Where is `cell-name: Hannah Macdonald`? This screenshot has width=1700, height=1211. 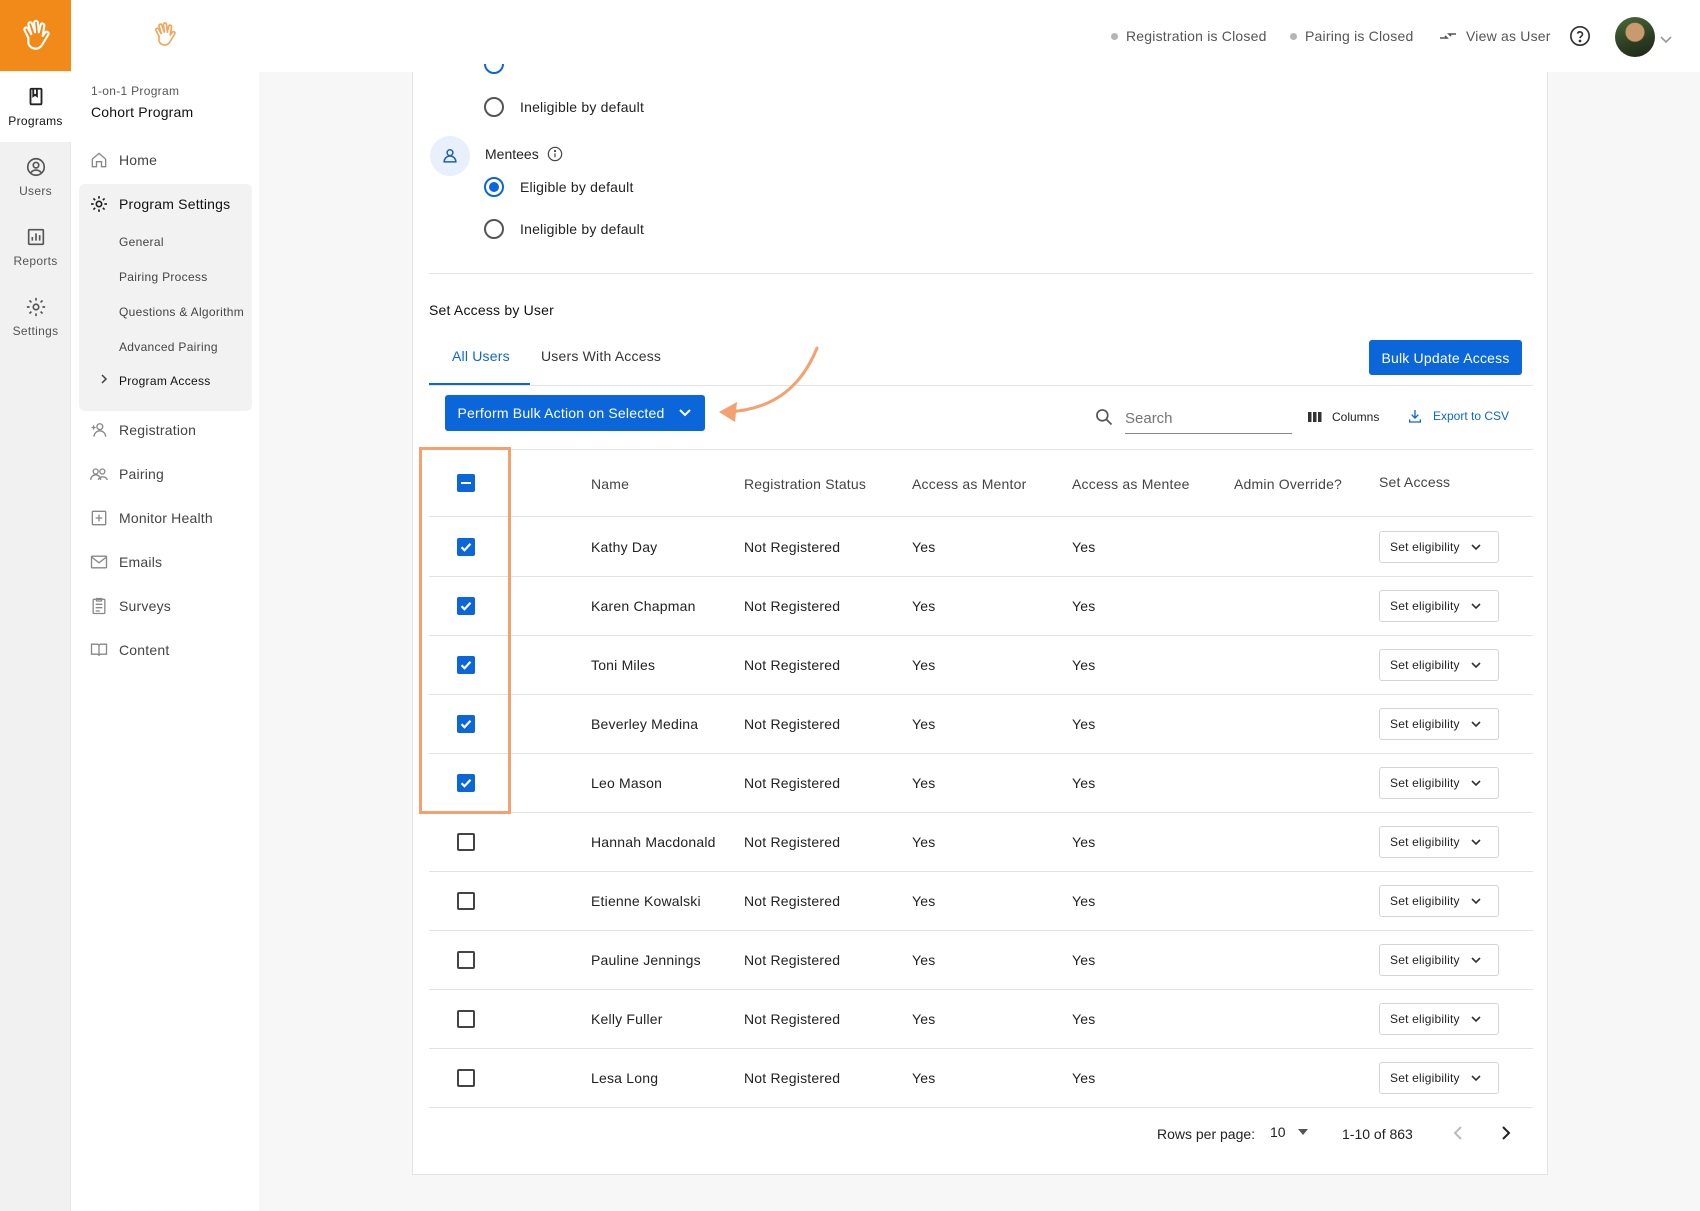 cell-name: Hannah Macdonald is located at coordinates (653, 841).